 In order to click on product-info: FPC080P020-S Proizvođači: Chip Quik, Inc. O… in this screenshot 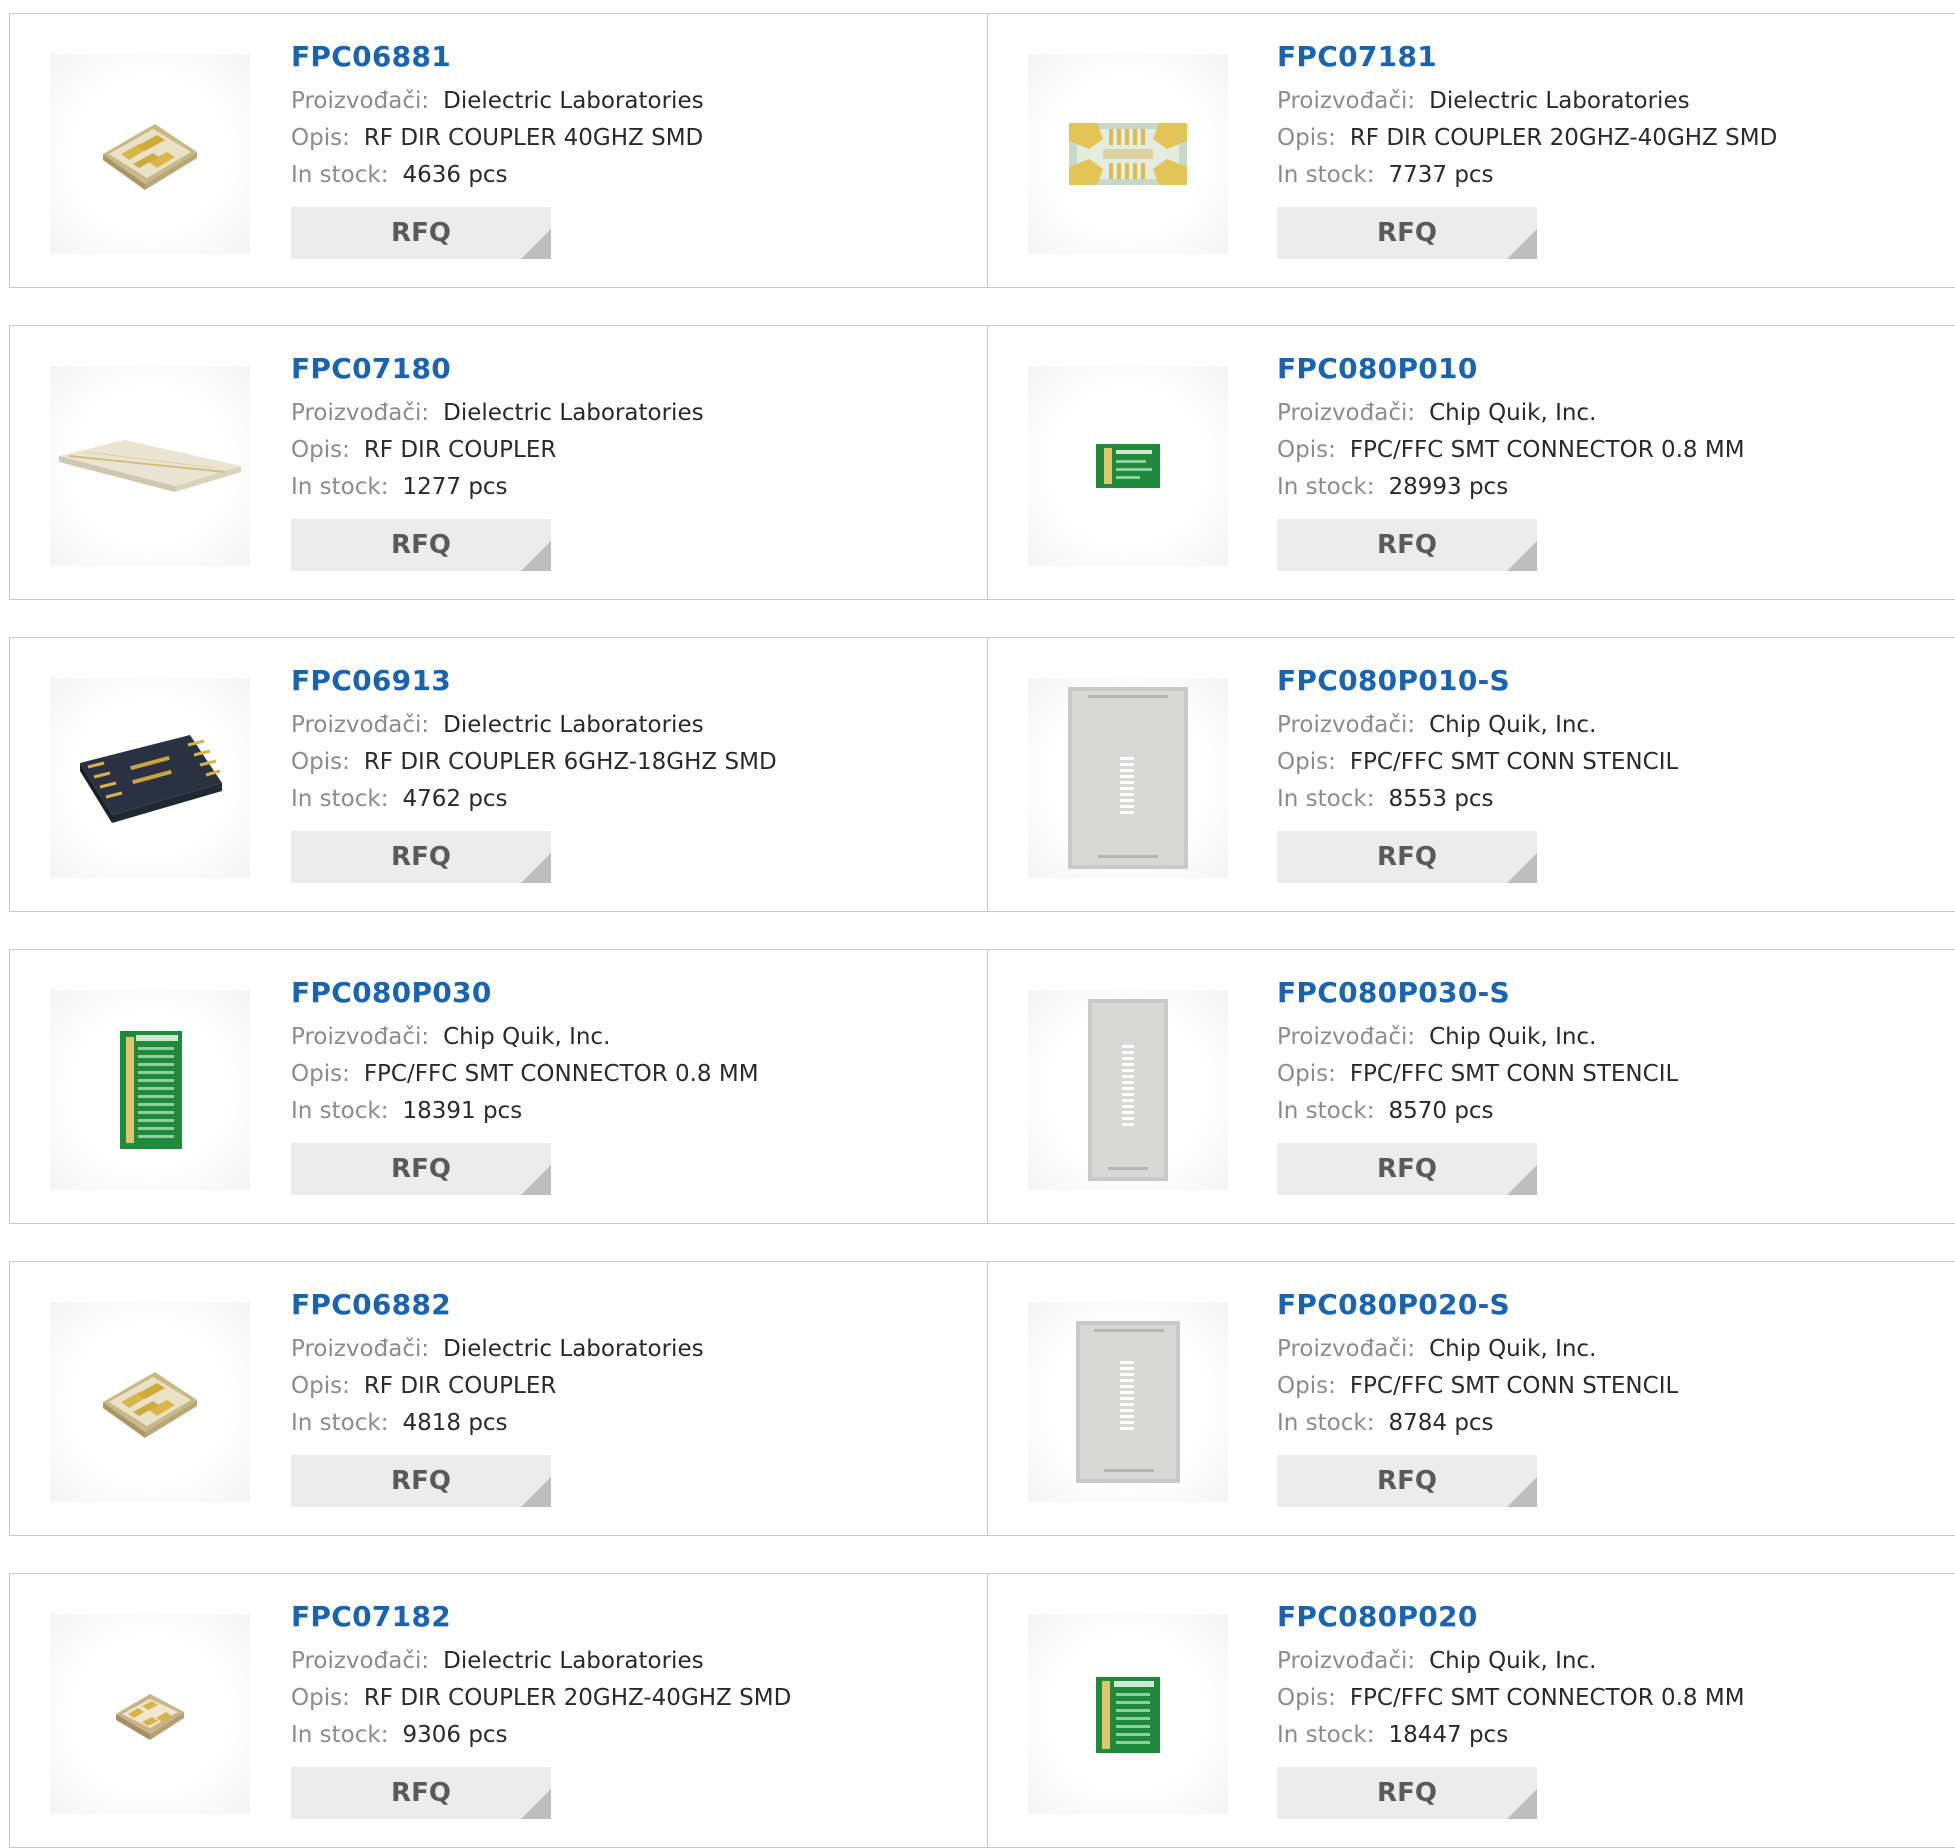, I will do `click(1477, 1397)`.